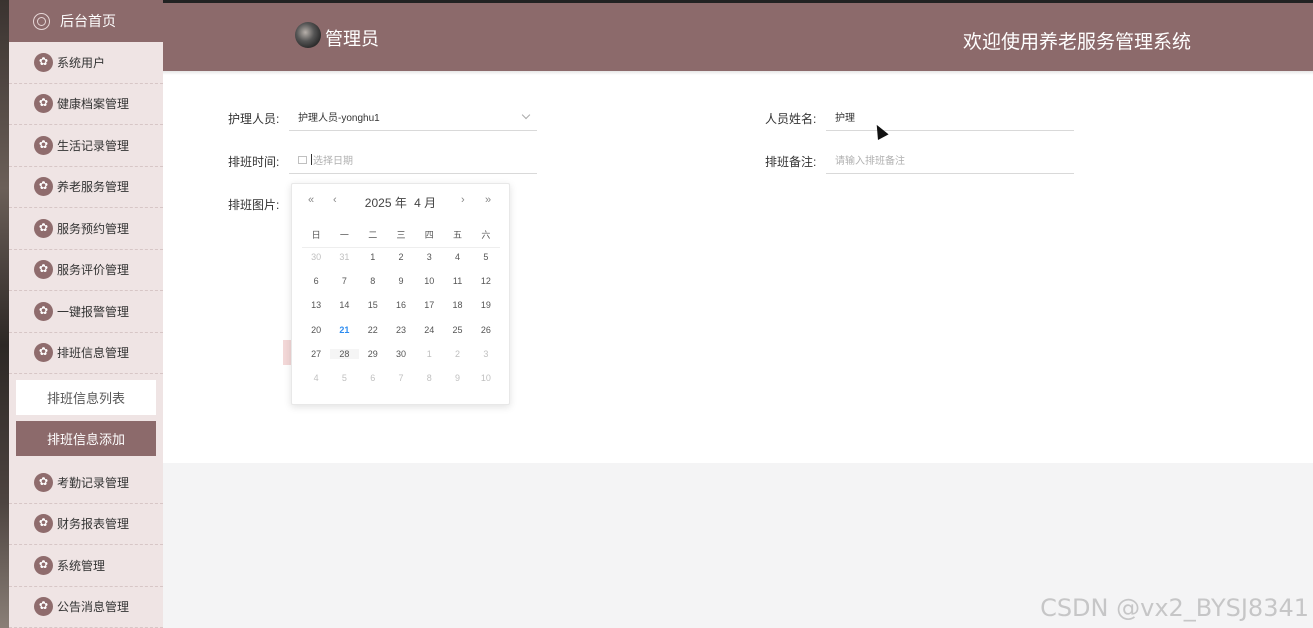 The width and height of the screenshot is (1313, 628). I want to click on calendar-day: 12, so click(486, 281).